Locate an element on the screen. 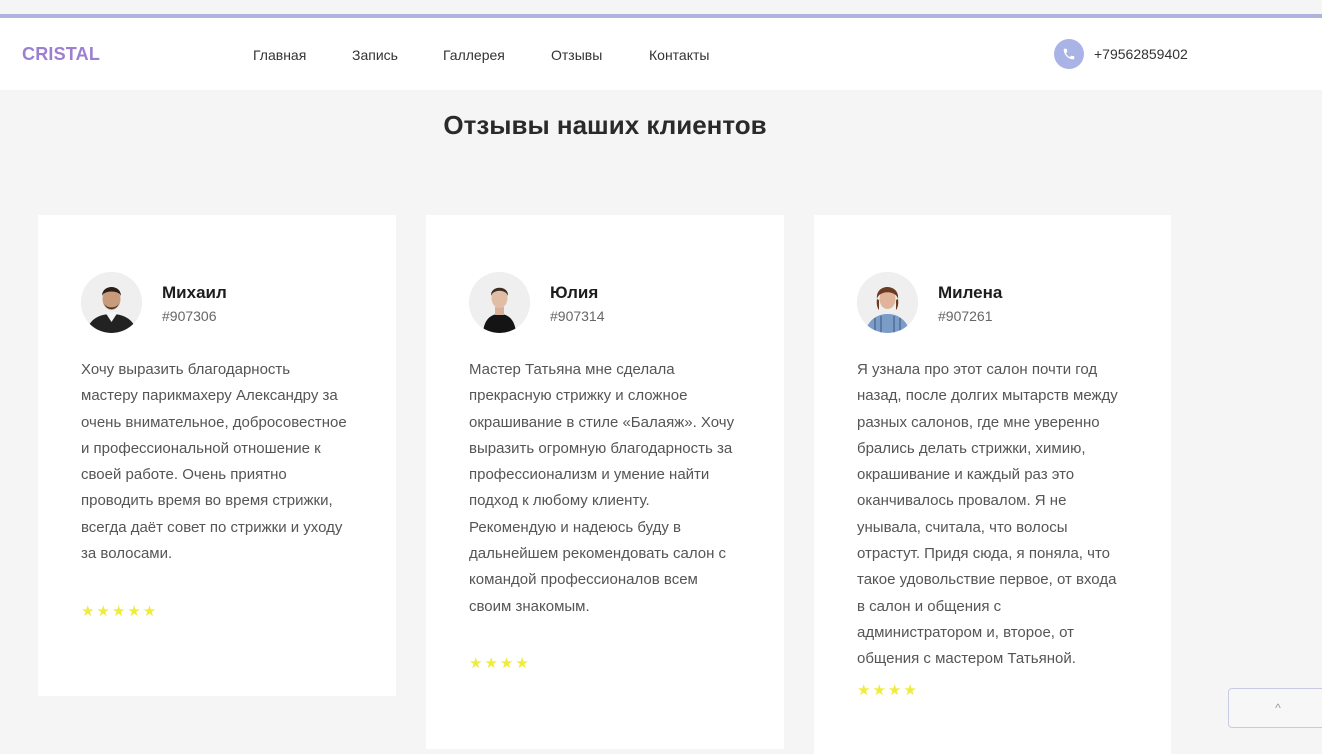  nav-link-home: Главная is located at coordinates (279, 55).